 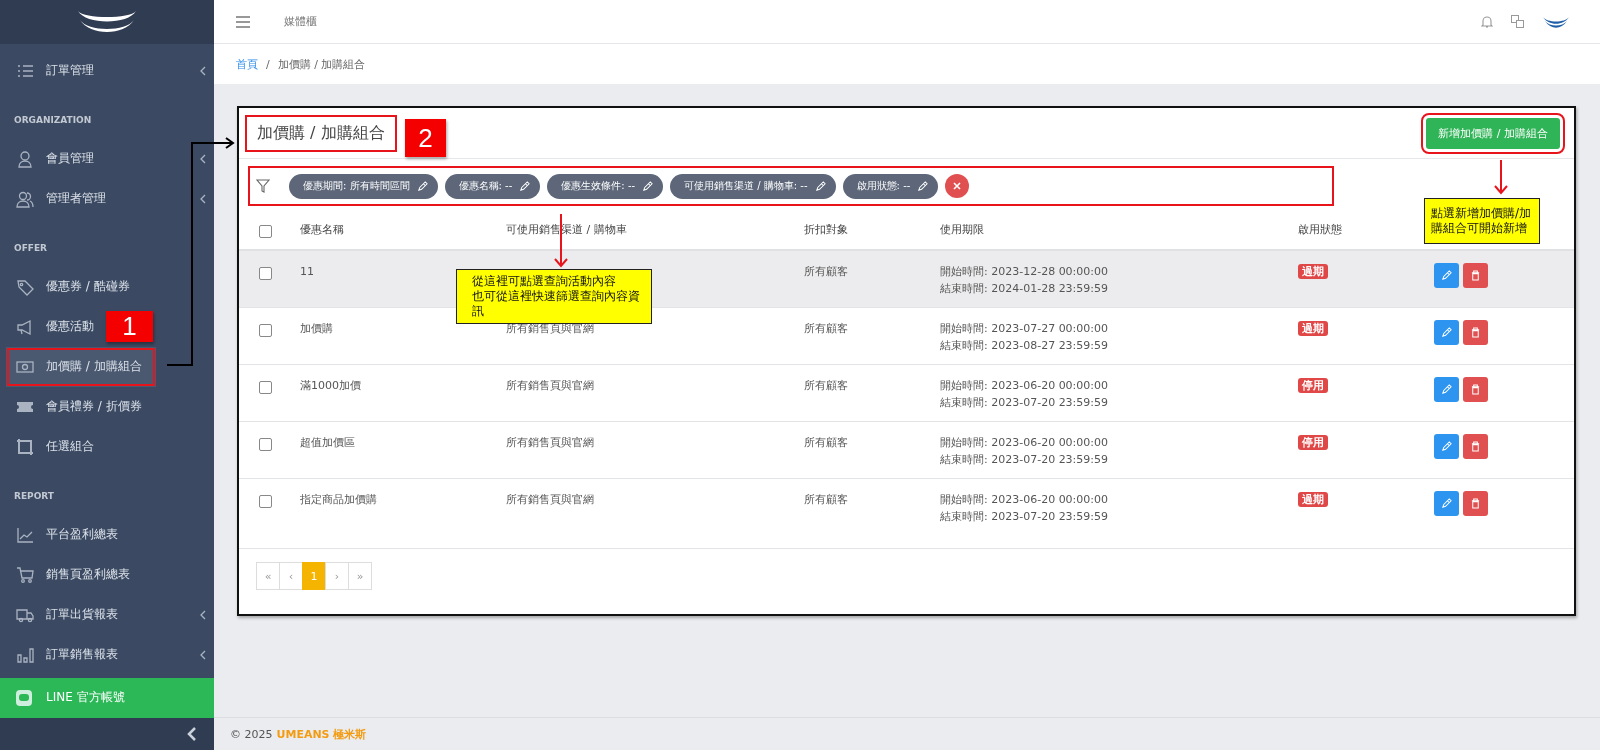 I want to click on sidebar-item: 會員管理, so click(x=107, y=158).